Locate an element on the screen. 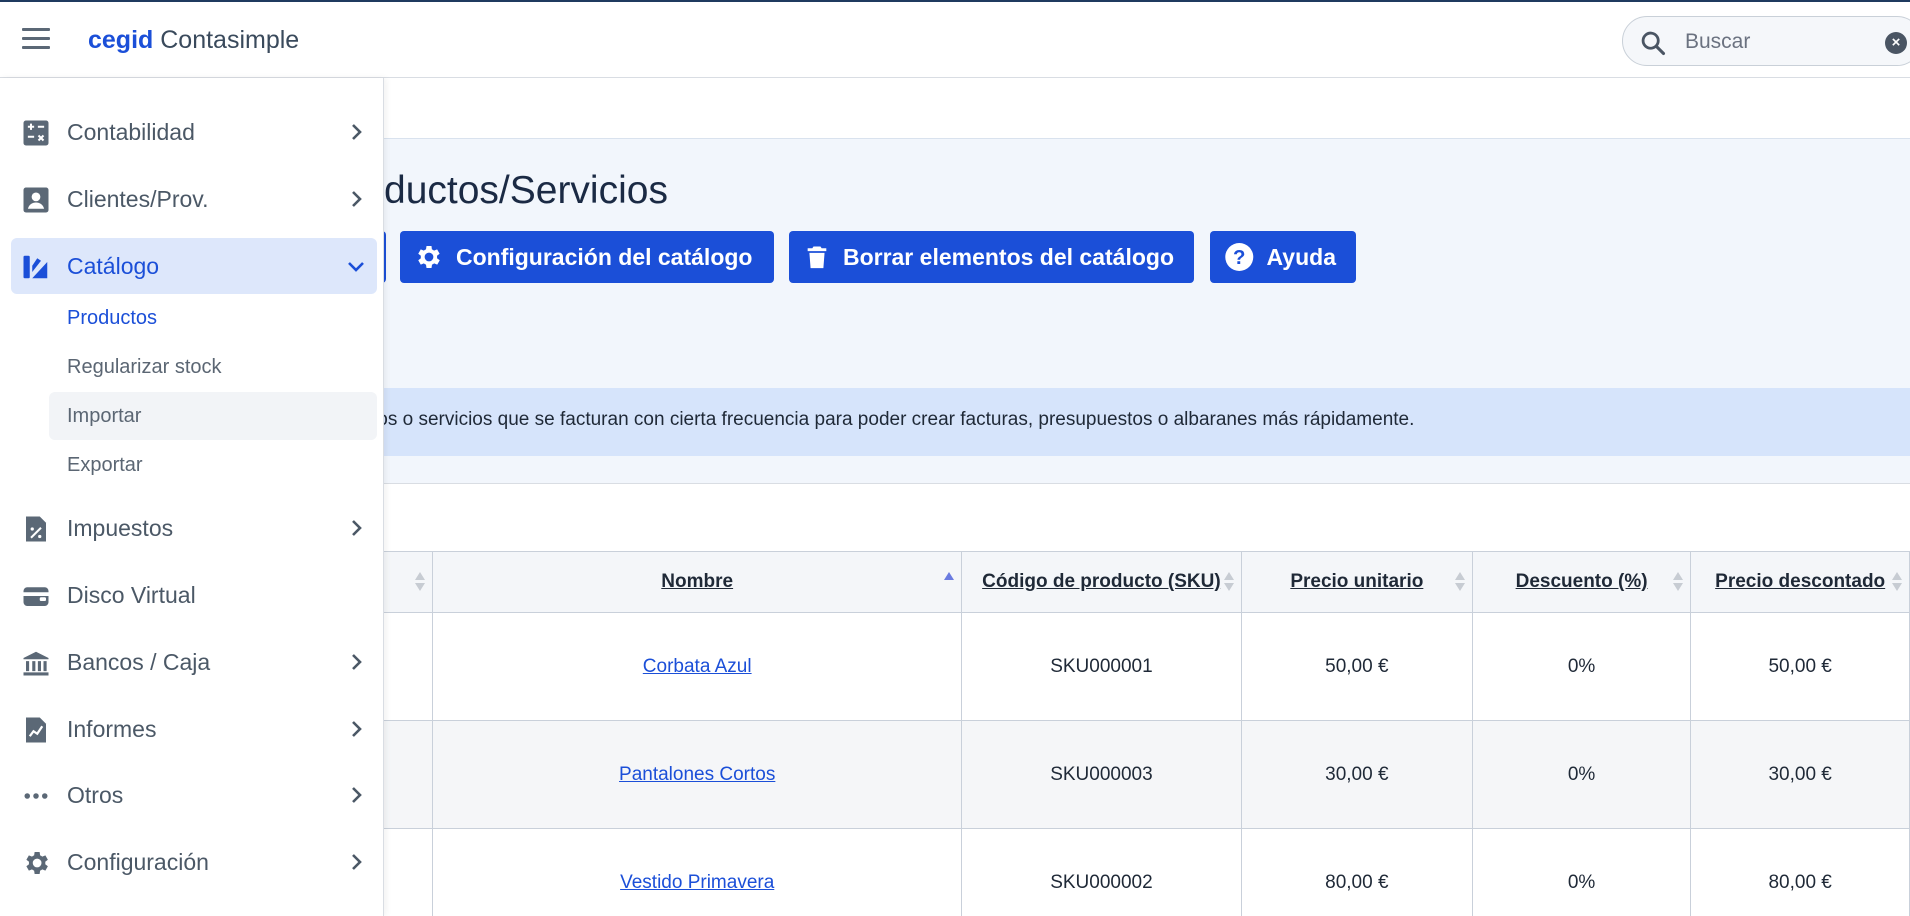 The height and width of the screenshot is (916, 1910). sidebar-subitem-exportar: Exportar is located at coordinates (213, 465).